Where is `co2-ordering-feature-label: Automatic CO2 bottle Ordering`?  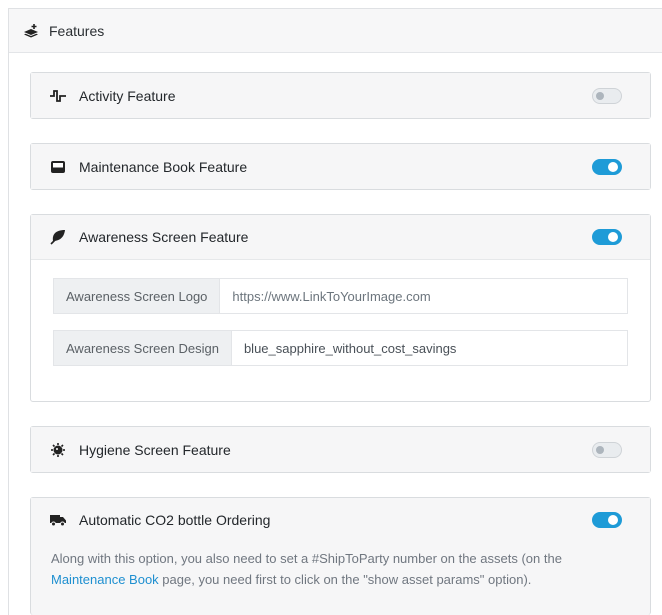
co2-ordering-feature-label: Automatic CO2 bottle Ordering is located at coordinates (175, 520).